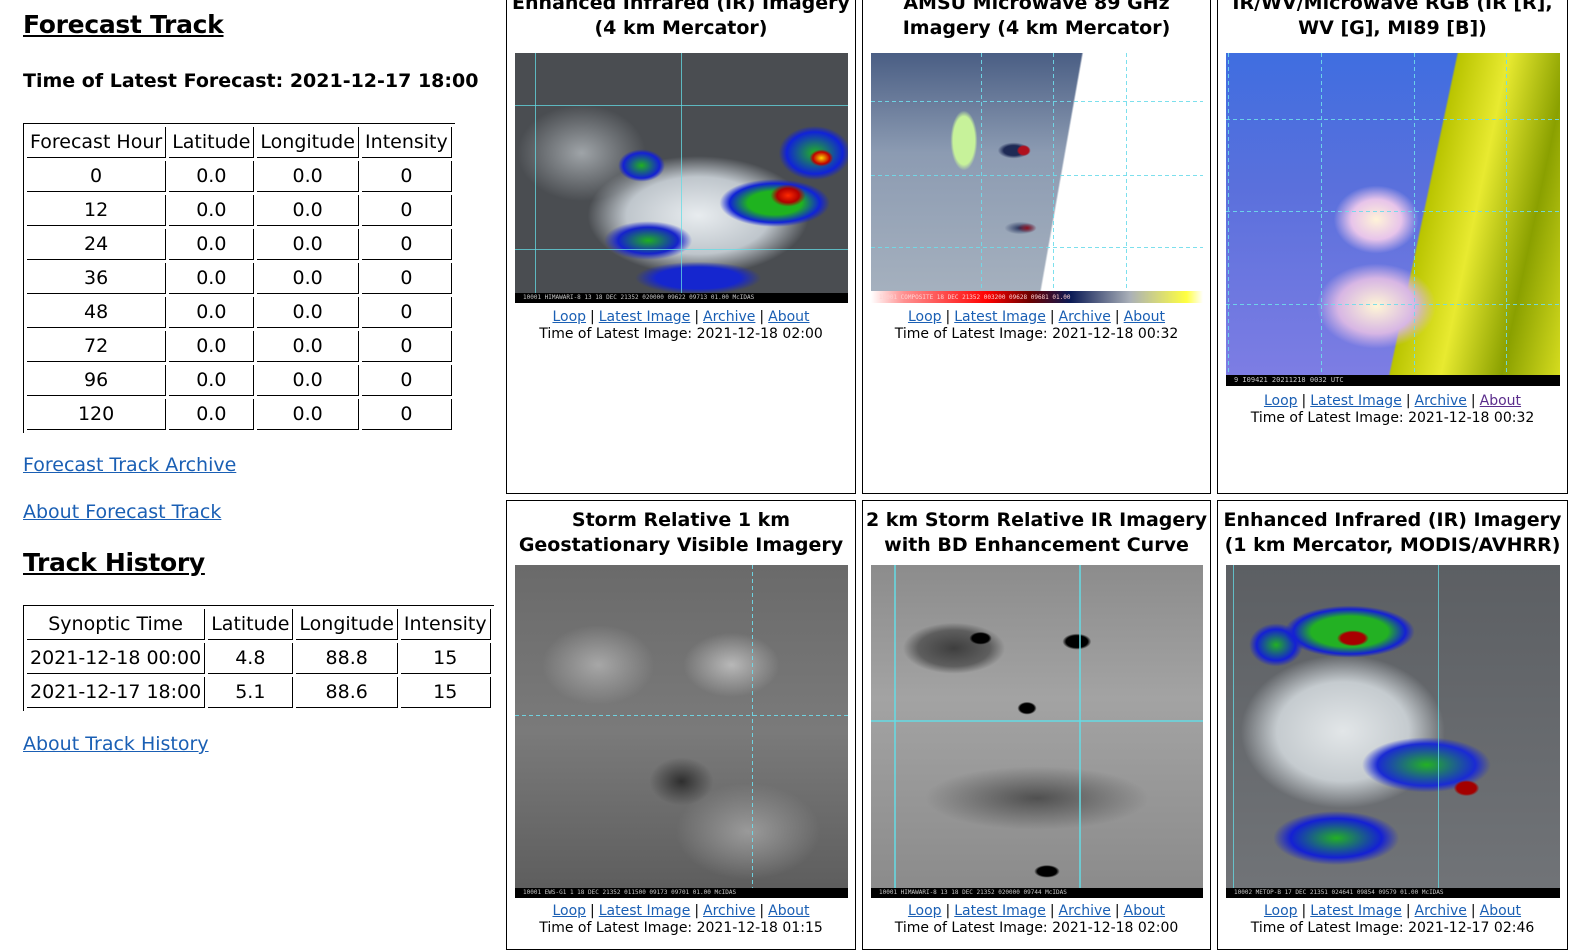 The width and height of the screenshot is (1572, 950). What do you see at coordinates (116, 658) in the screenshot?
I see `synoptic-time-cell: 2021-12-18 00:00` at bounding box center [116, 658].